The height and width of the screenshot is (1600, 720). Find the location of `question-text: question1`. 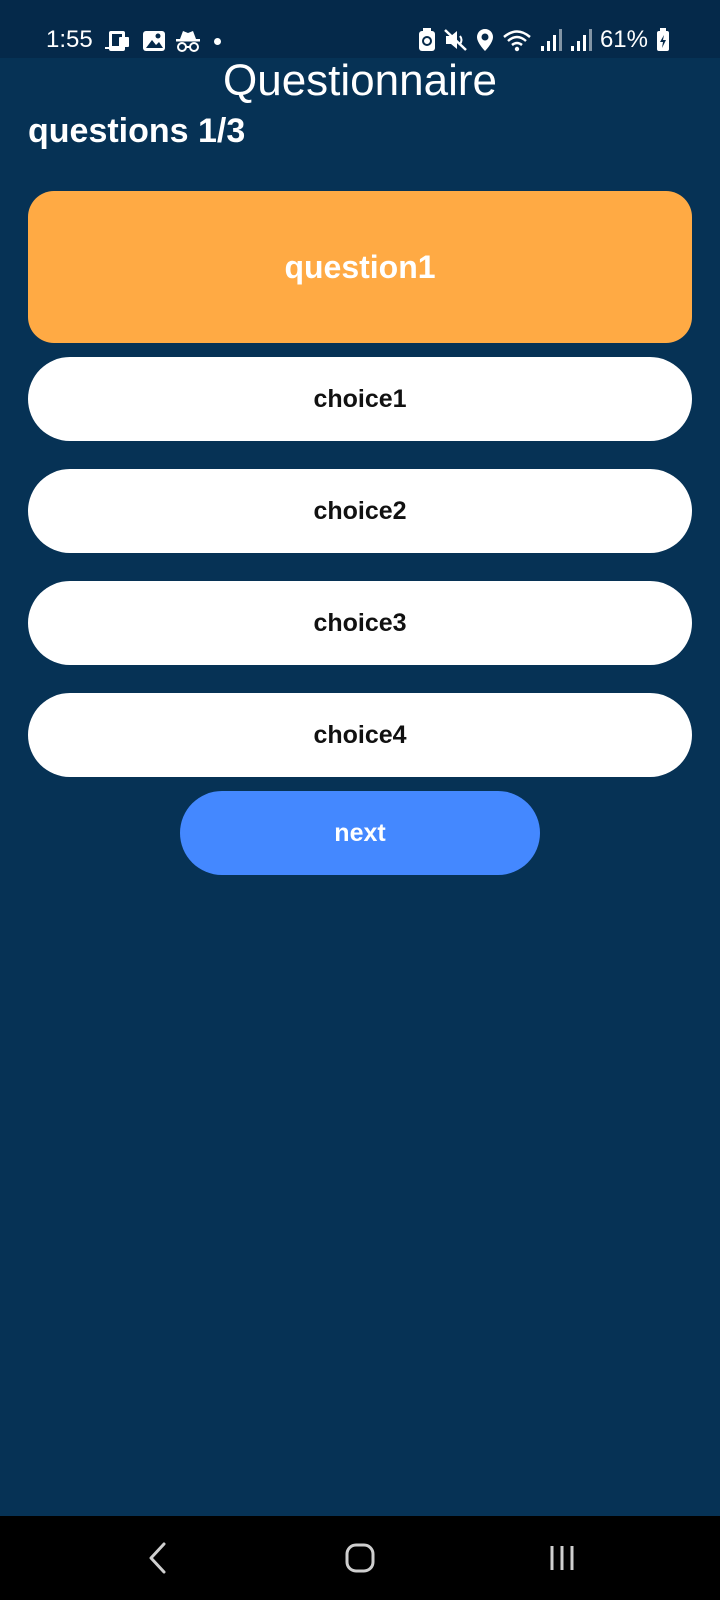

question-text: question1 is located at coordinates (360, 266).